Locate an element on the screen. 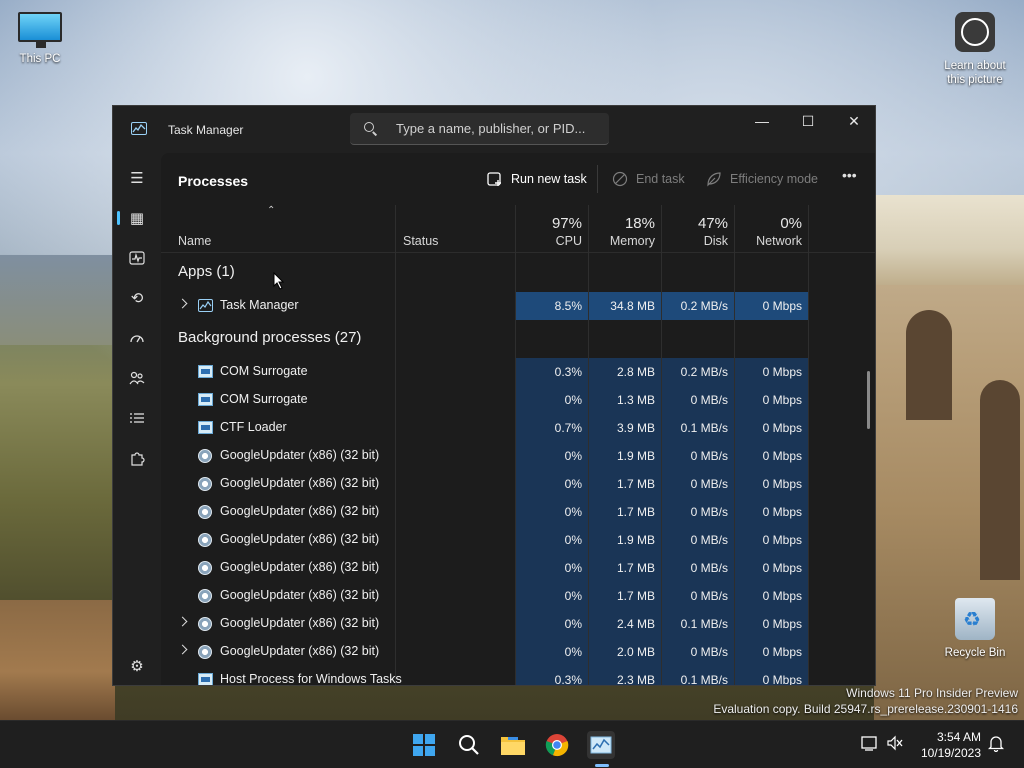 Image resolution: width=1024 pixels, height=768 pixels. end-task-button: End task is located at coordinates (648, 179).